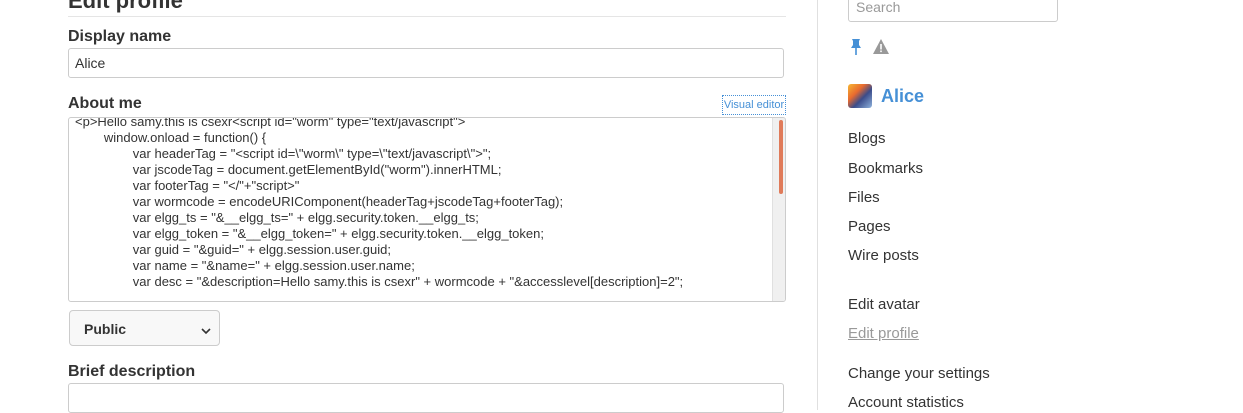  I want to click on owner-name-link: Alice, so click(902, 96).